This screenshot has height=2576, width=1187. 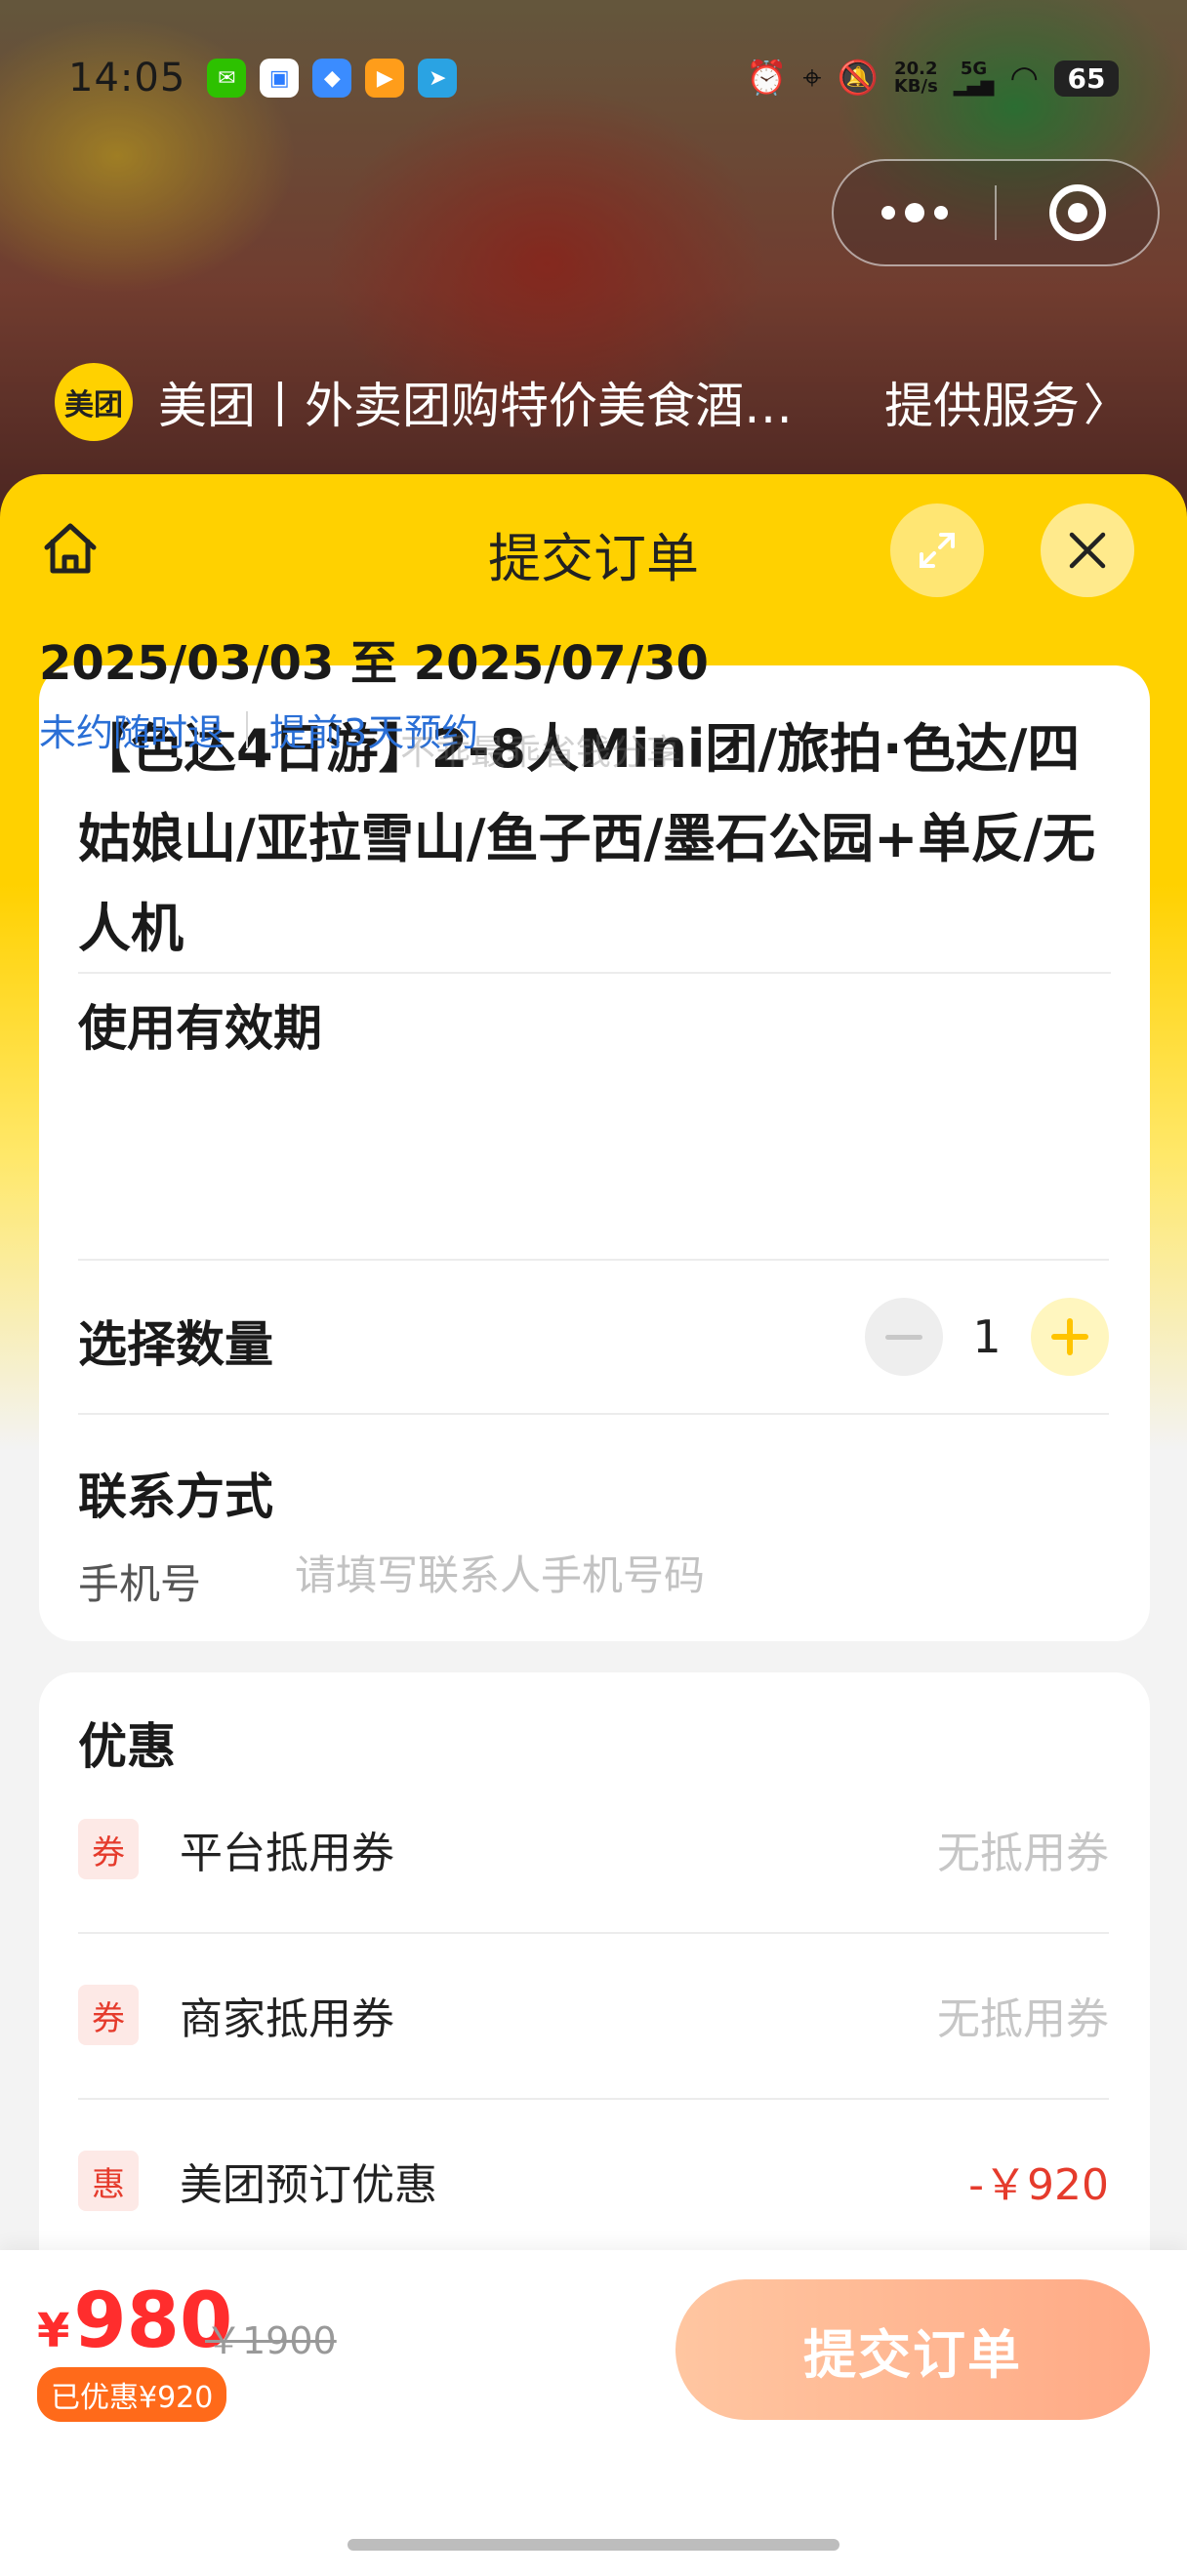 I want to click on meituan-booking-discount-row: 惠 美团预订优惠 -￥920, so click(x=593, y=2181).